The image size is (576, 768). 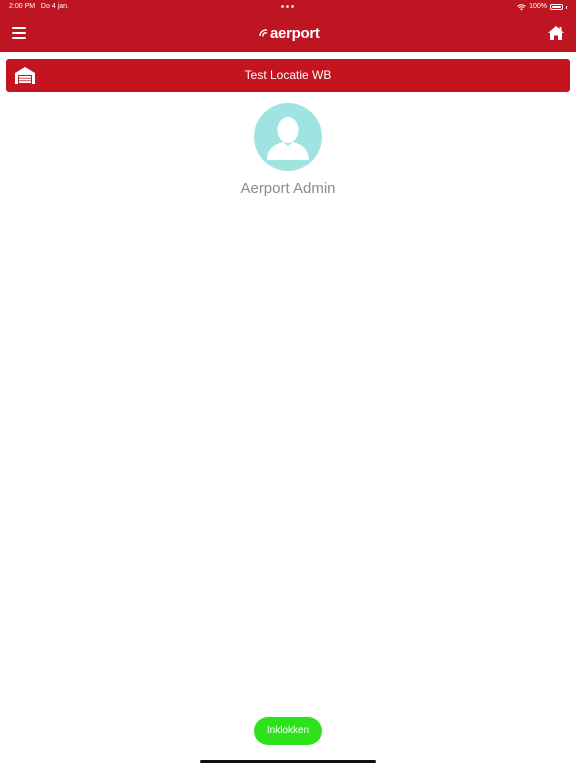 What do you see at coordinates (538, 6) in the screenshot?
I see `battery-percent: 100%` at bounding box center [538, 6].